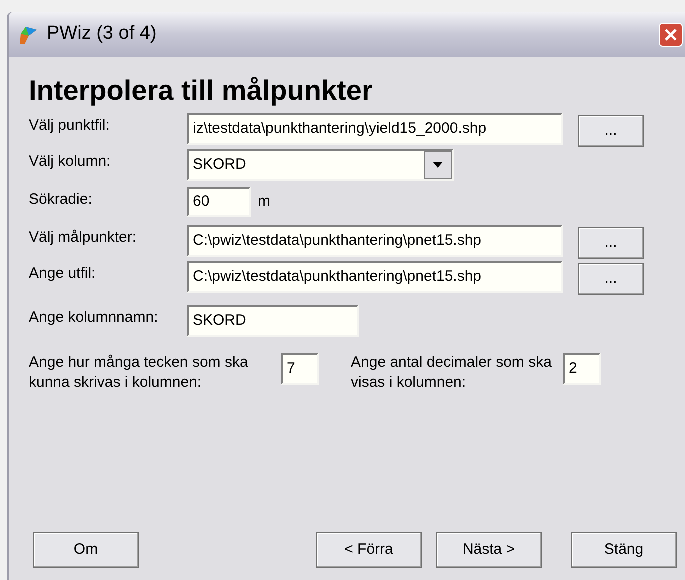 The image size is (685, 580). I want to click on field-label: Sökradie:, so click(61, 200).